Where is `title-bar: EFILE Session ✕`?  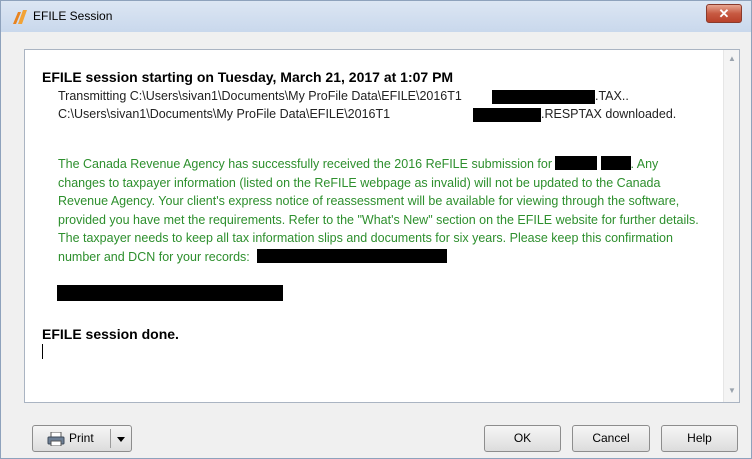 title-bar: EFILE Session ✕ is located at coordinates (376, 16).